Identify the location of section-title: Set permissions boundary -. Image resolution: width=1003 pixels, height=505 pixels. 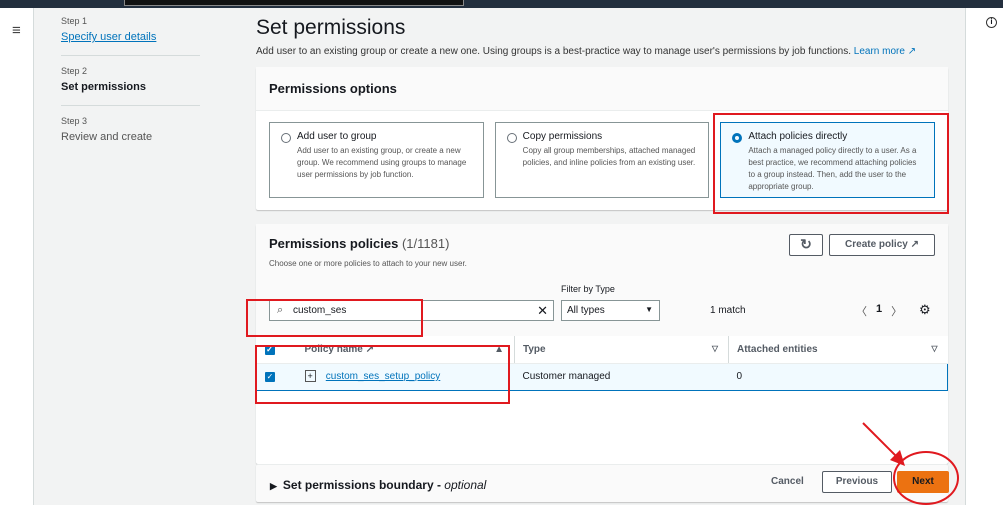
(363, 485).